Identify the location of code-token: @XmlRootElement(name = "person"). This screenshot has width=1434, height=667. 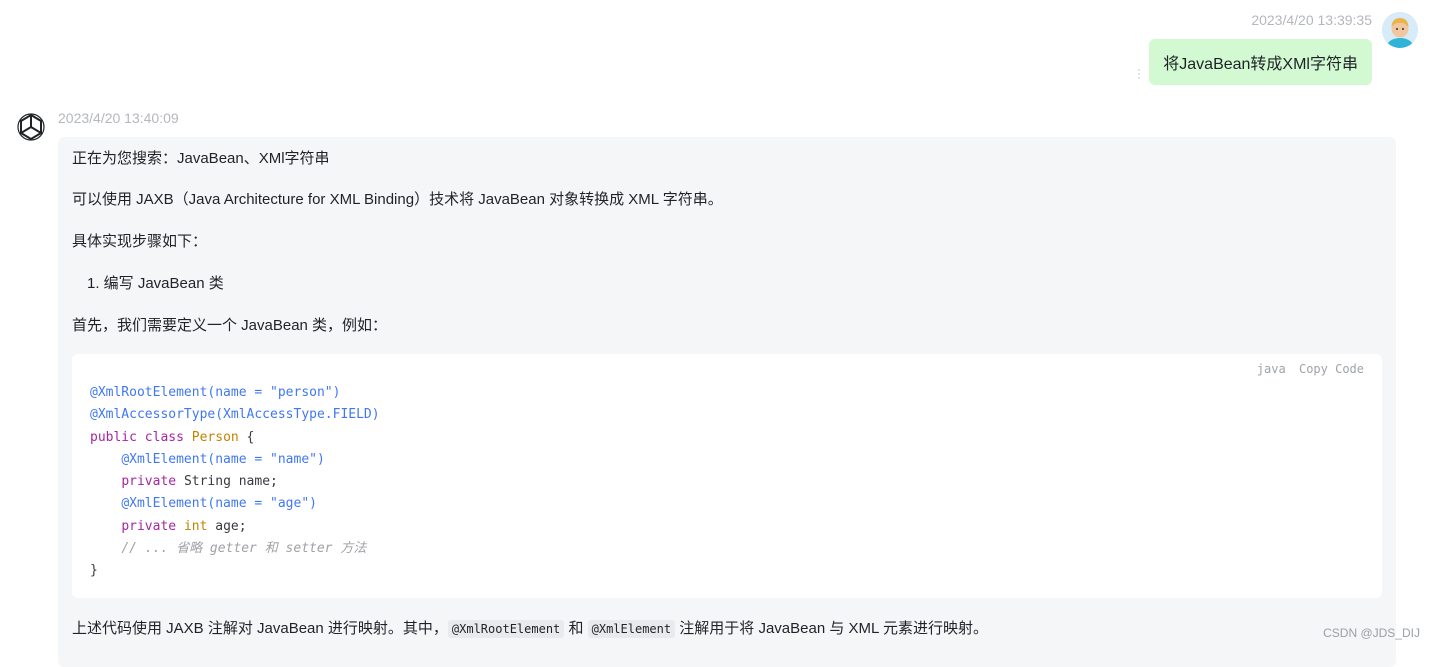
(215, 392).